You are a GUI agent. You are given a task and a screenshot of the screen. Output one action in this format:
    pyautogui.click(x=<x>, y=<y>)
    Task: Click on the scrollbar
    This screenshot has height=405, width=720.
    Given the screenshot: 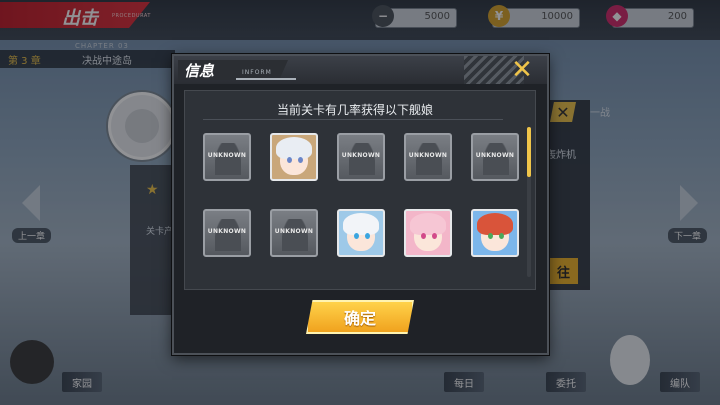 What is the action you would take?
    pyautogui.click(x=529, y=202)
    